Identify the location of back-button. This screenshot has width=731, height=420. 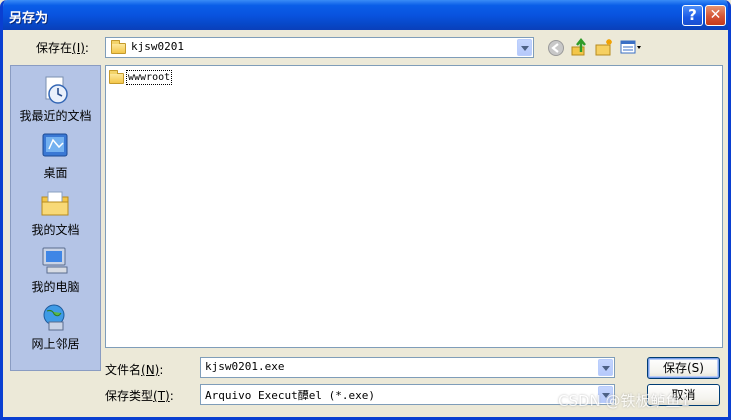
(556, 48).